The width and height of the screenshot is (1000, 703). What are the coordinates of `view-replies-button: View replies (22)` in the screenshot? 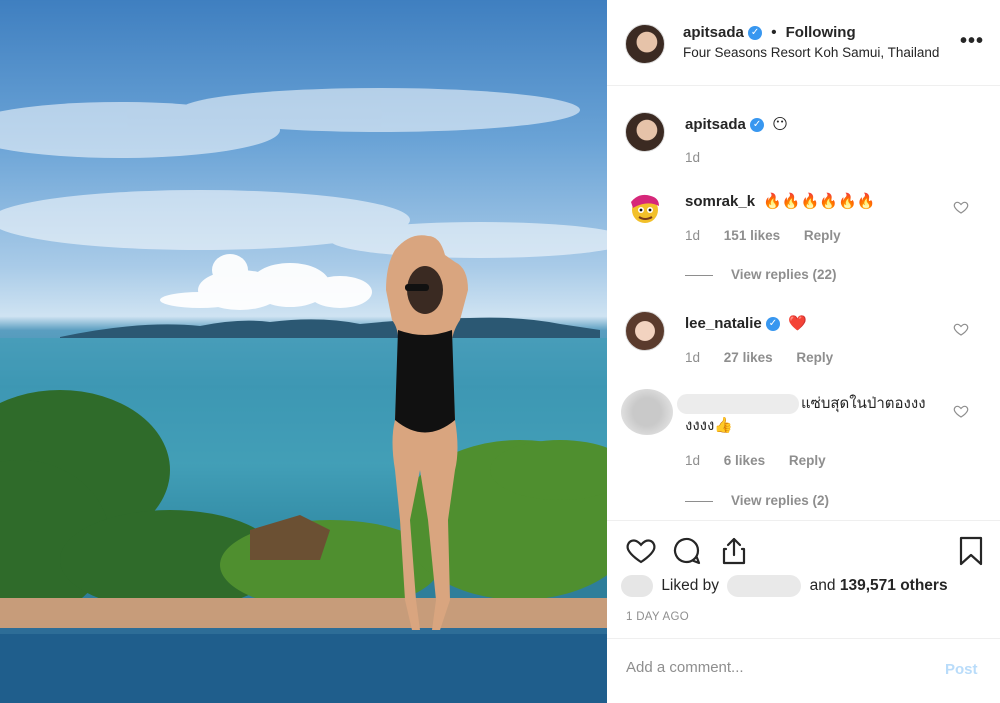 It's located at (761, 274).